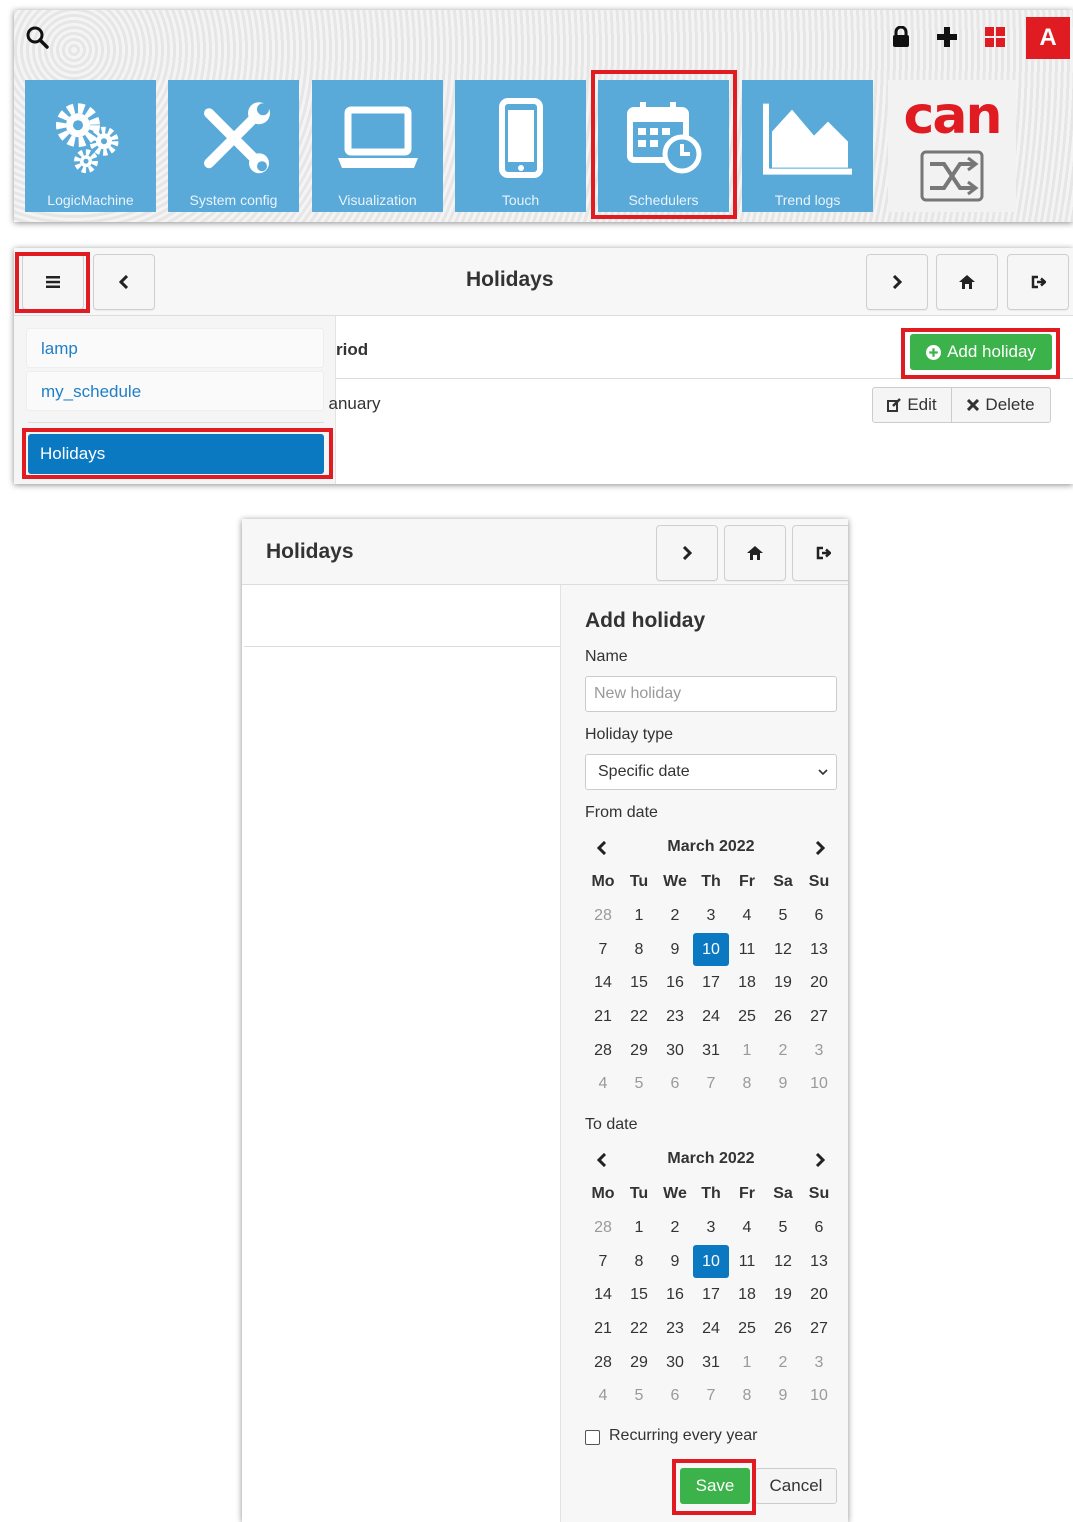  I want to click on save-button: Save, so click(715, 1486).